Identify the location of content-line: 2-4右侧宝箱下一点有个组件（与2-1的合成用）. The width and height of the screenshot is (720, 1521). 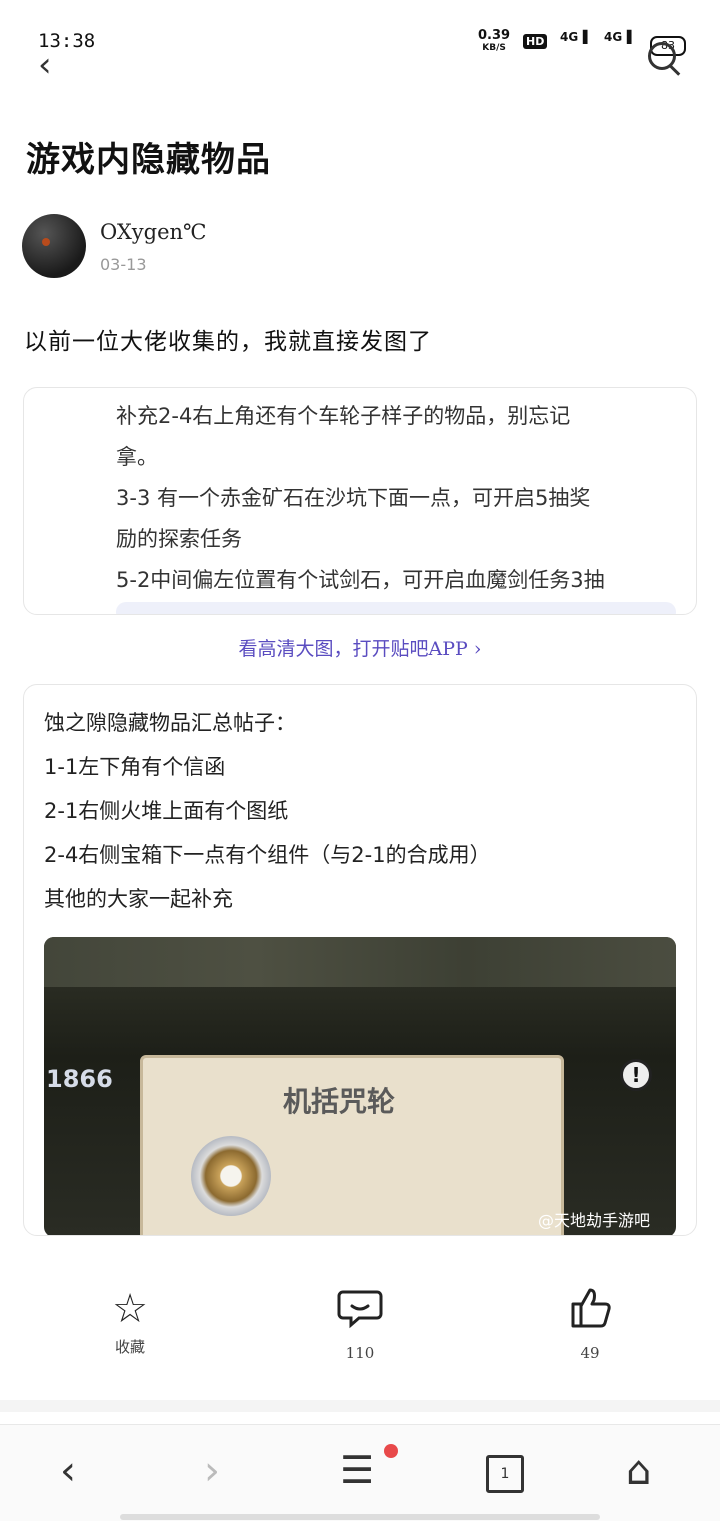
(267, 855).